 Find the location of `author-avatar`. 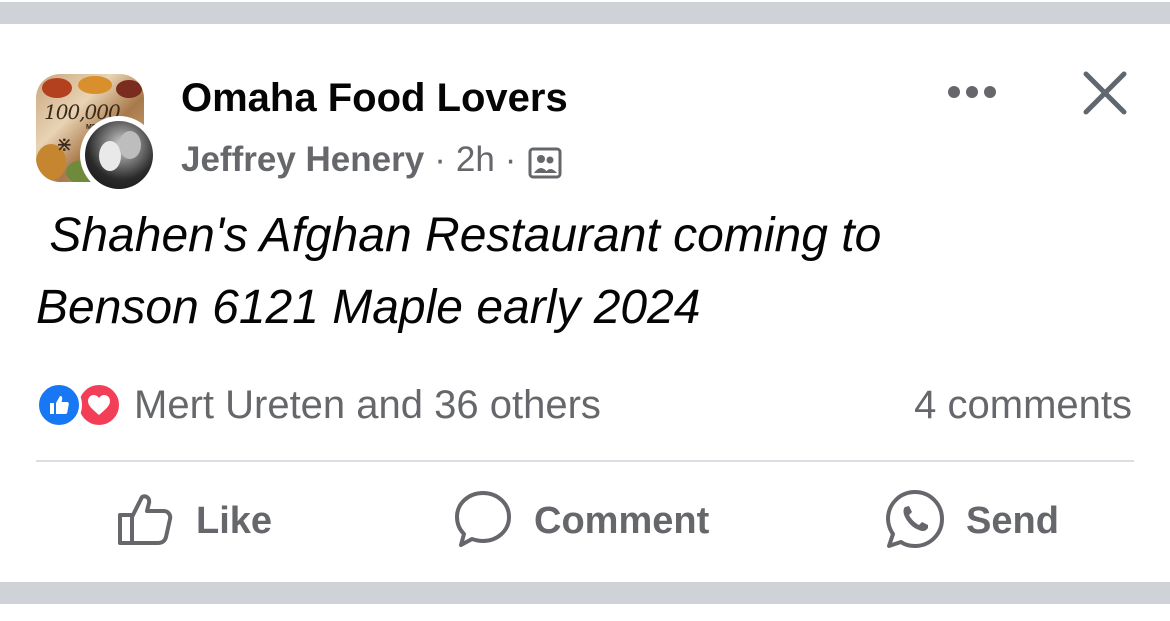

author-avatar is located at coordinates (119, 155).